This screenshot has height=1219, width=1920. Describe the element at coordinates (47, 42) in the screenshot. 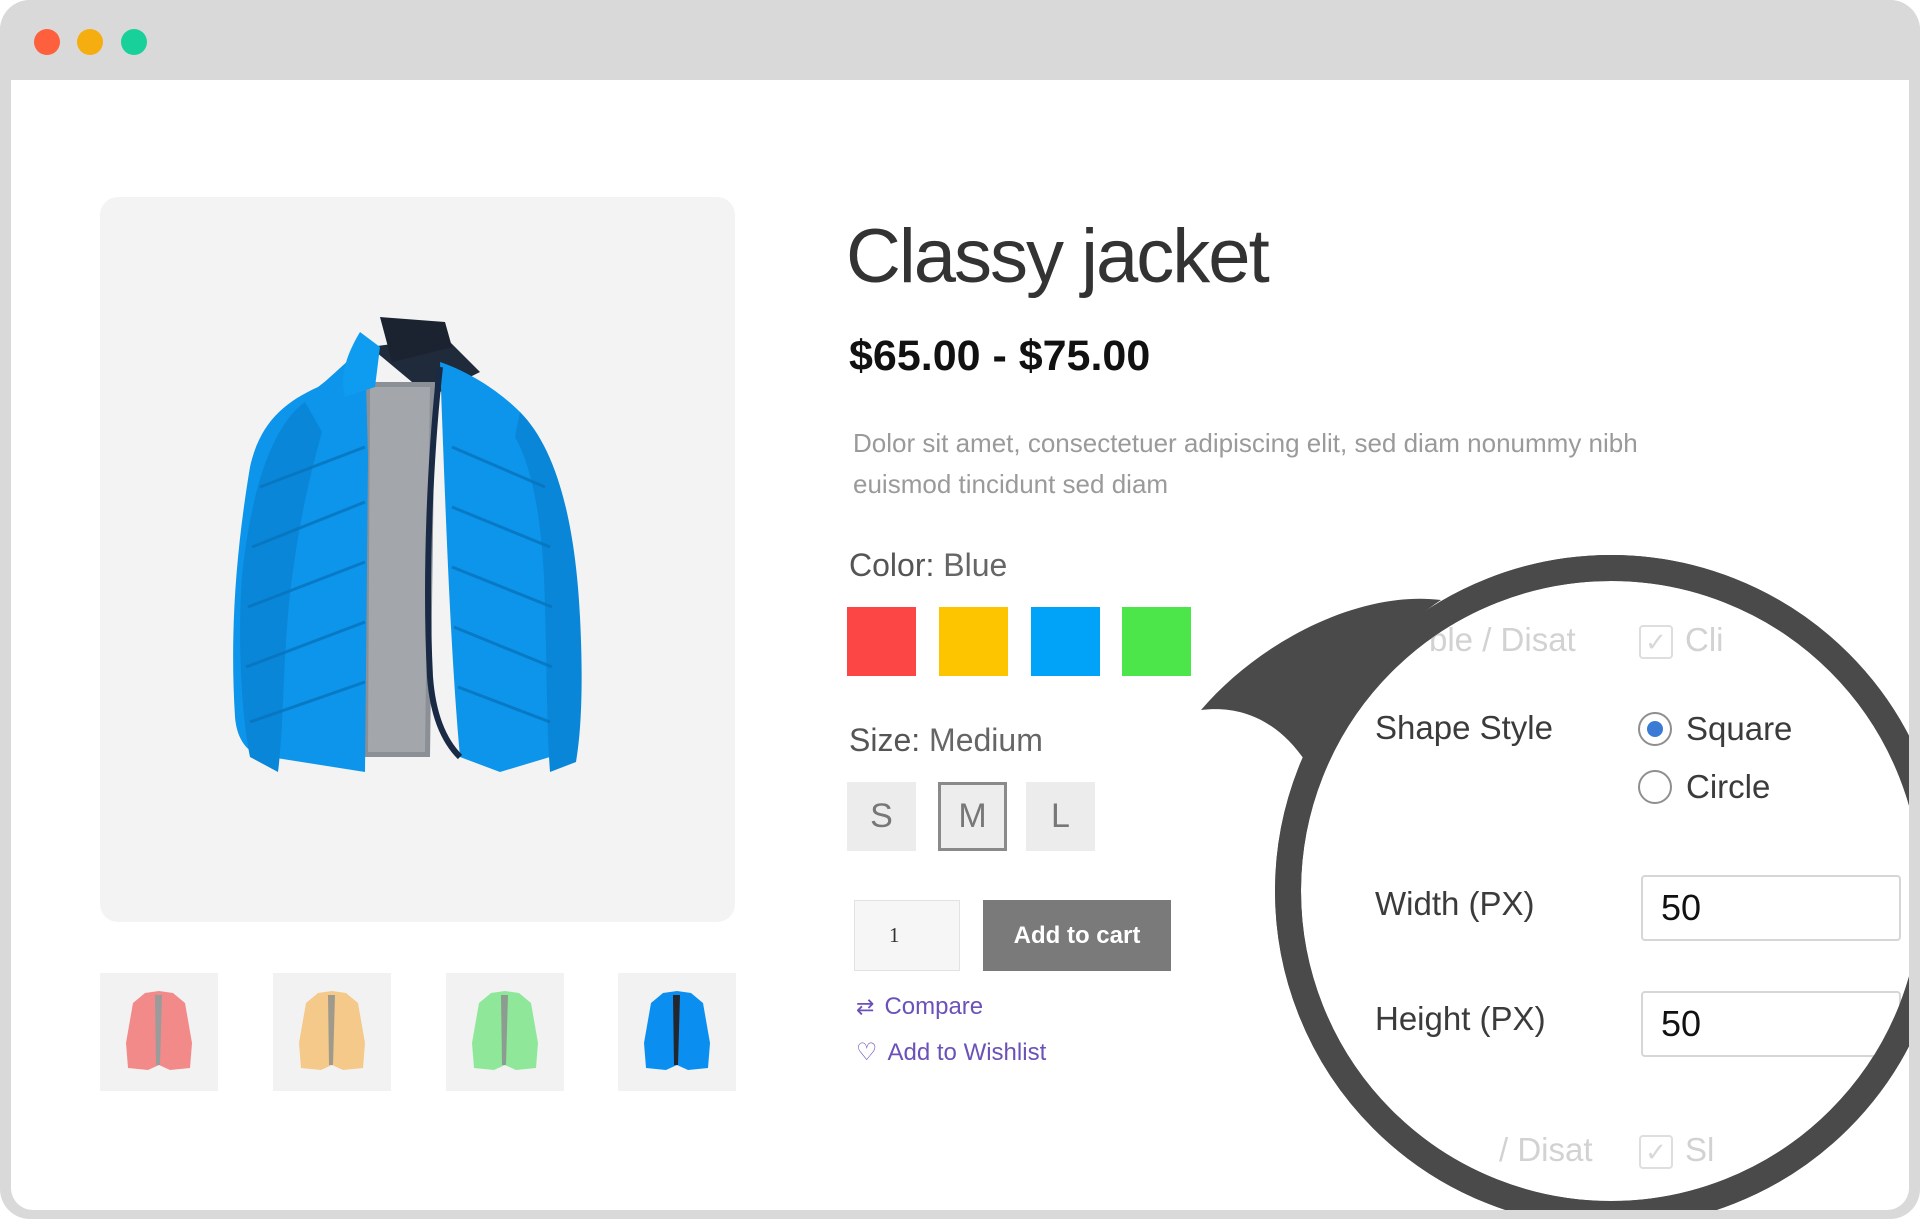

I see `close-dot` at that location.